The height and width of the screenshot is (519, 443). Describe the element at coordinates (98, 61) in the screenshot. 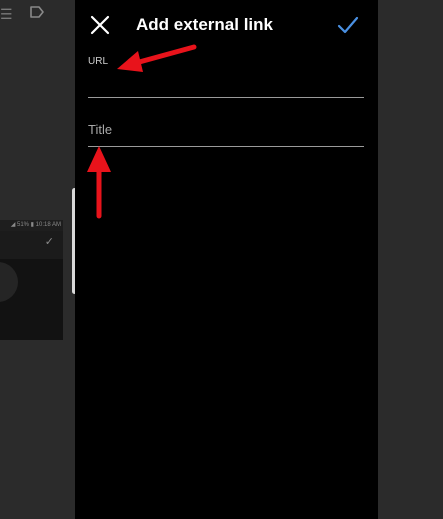

I see `url-label: URL` at that location.